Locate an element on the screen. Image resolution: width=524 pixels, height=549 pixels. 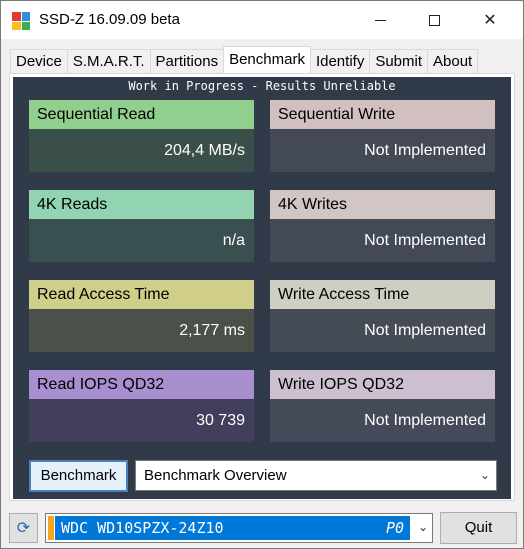
card-value: 30 739 is located at coordinates (141, 420).